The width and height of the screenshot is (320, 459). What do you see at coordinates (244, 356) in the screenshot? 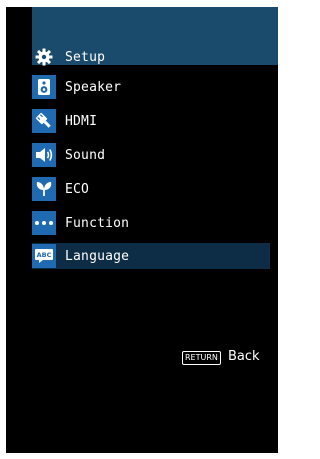
I see `back-label: Back` at bounding box center [244, 356].